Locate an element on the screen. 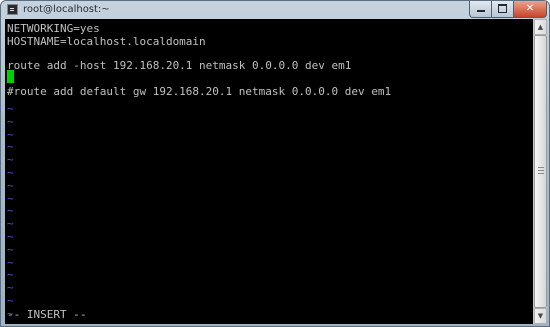 The image size is (550, 327). window-title: root@localhost:~ is located at coordinates (66, 9).